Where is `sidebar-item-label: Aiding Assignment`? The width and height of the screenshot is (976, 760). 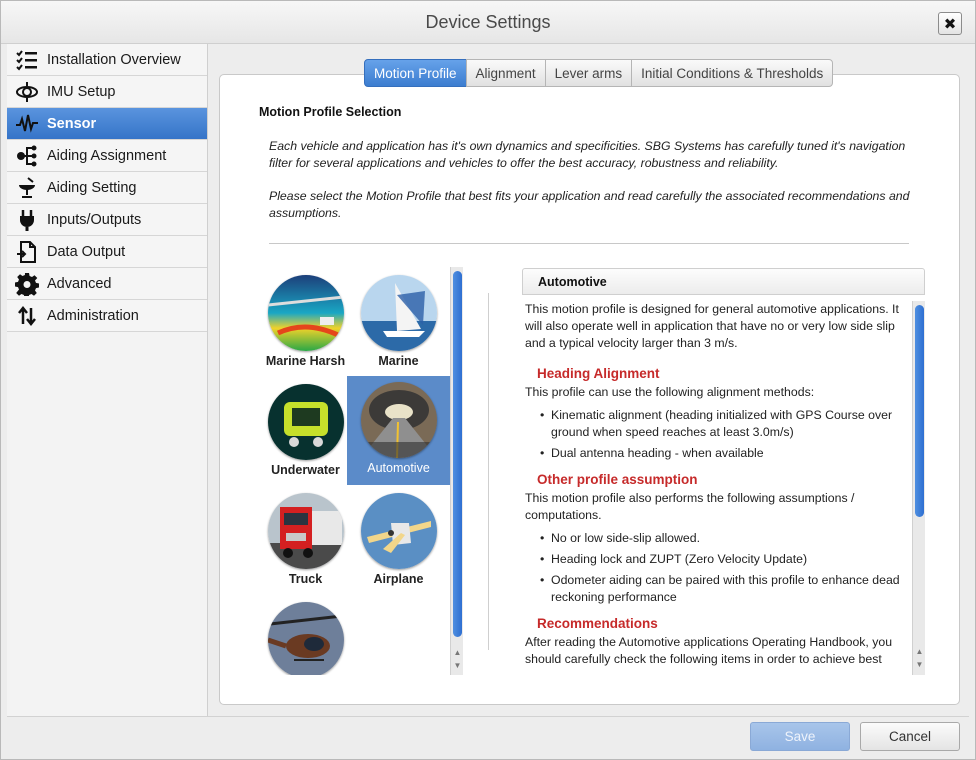 sidebar-item-label: Aiding Assignment is located at coordinates (107, 155).